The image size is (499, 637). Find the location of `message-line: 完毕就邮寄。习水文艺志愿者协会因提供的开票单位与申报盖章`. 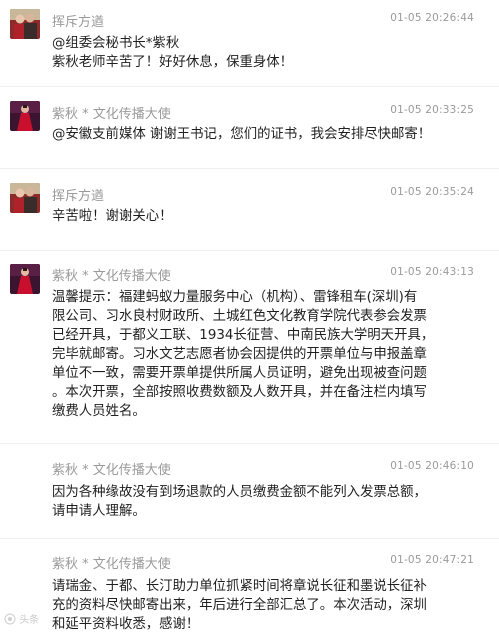

message-line: 完毕就邮寄。习水文艺志愿者协会因提供的开票单位与申报盖章 is located at coordinates (239, 354).